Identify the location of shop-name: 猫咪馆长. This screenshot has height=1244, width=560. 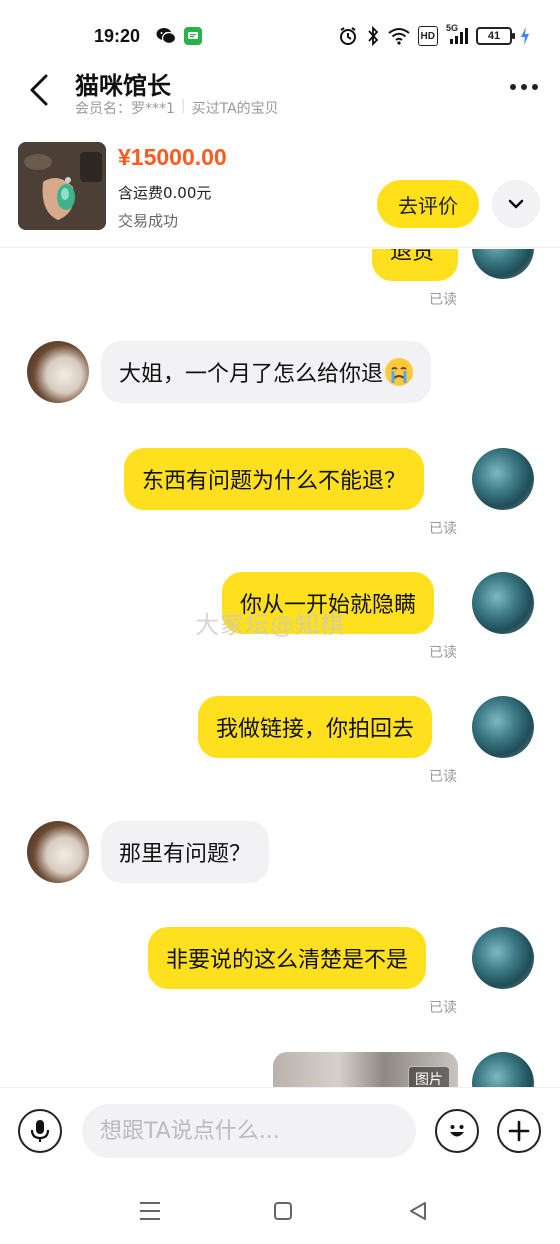
(123, 83).